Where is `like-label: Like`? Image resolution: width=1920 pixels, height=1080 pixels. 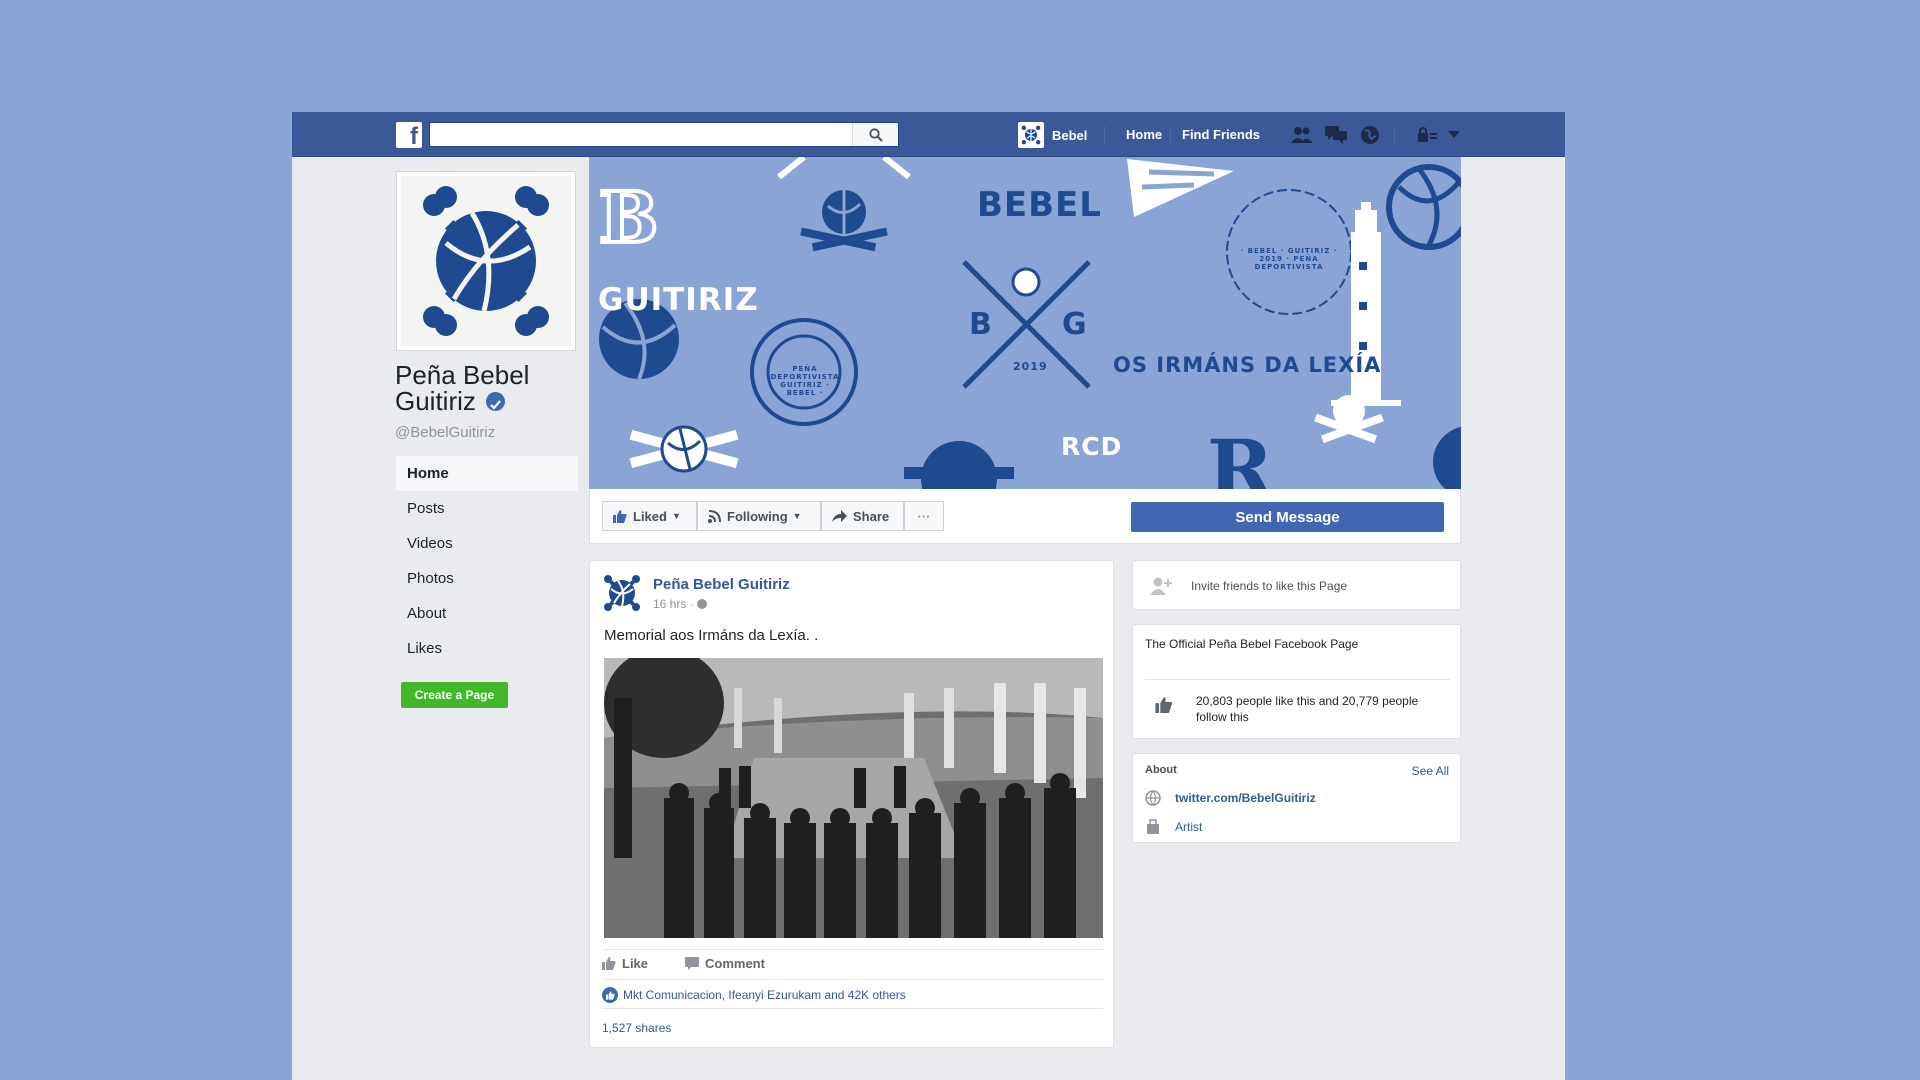 like-label: Like is located at coordinates (635, 963).